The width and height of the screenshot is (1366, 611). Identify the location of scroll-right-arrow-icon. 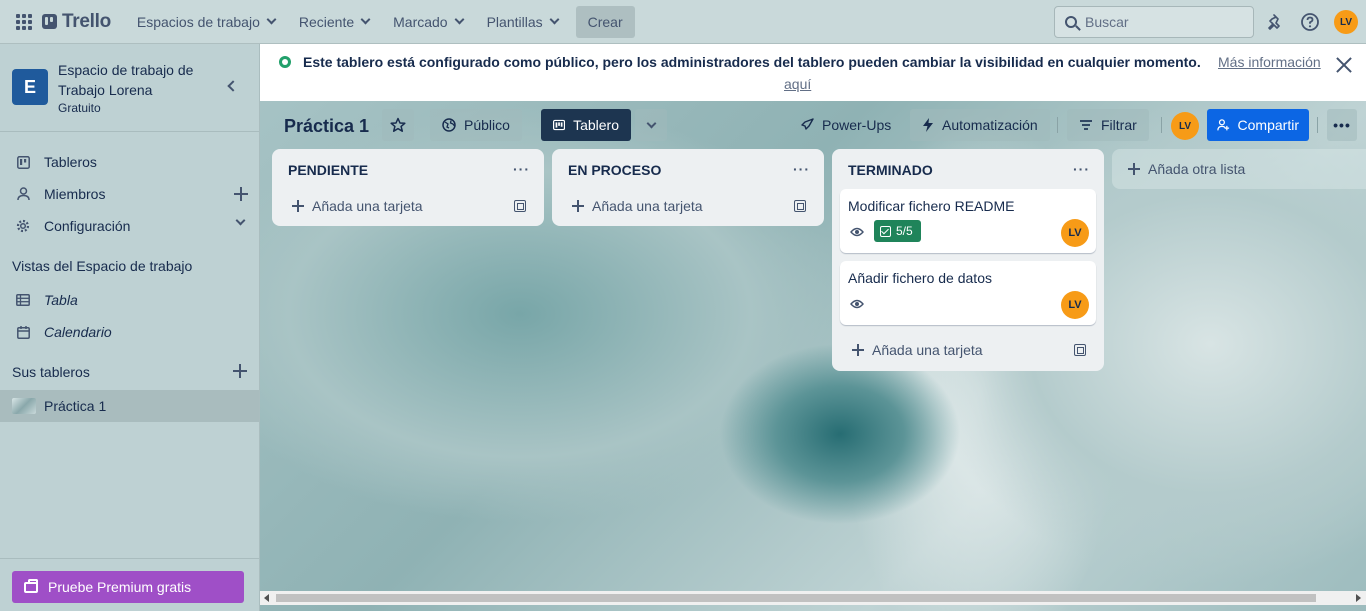
(1358, 598).